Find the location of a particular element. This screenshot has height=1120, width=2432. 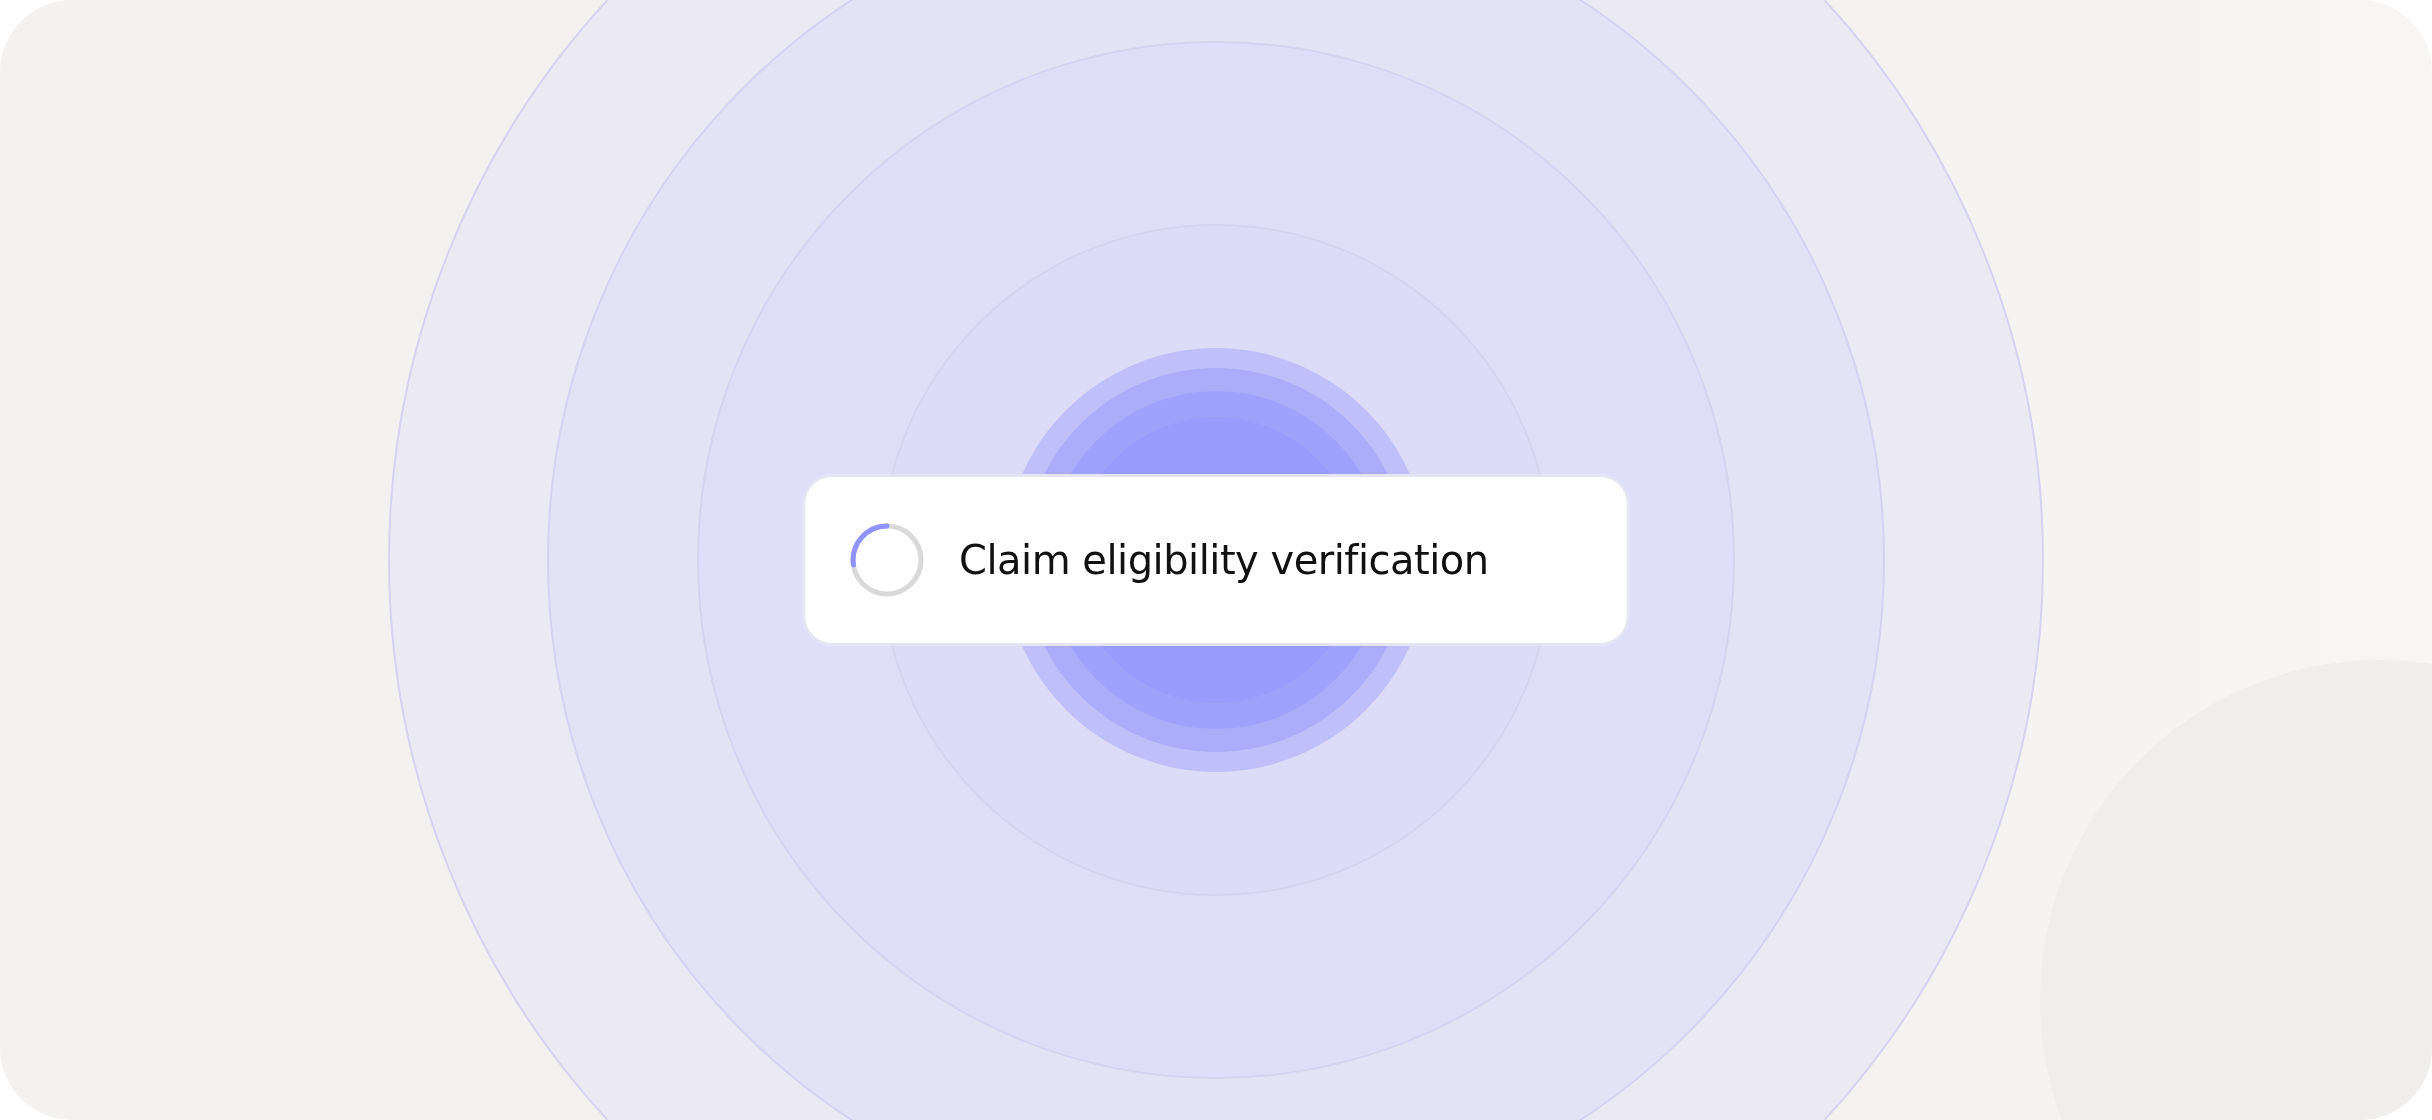

status-label: Claim eligibility verification is located at coordinates (1224, 560).